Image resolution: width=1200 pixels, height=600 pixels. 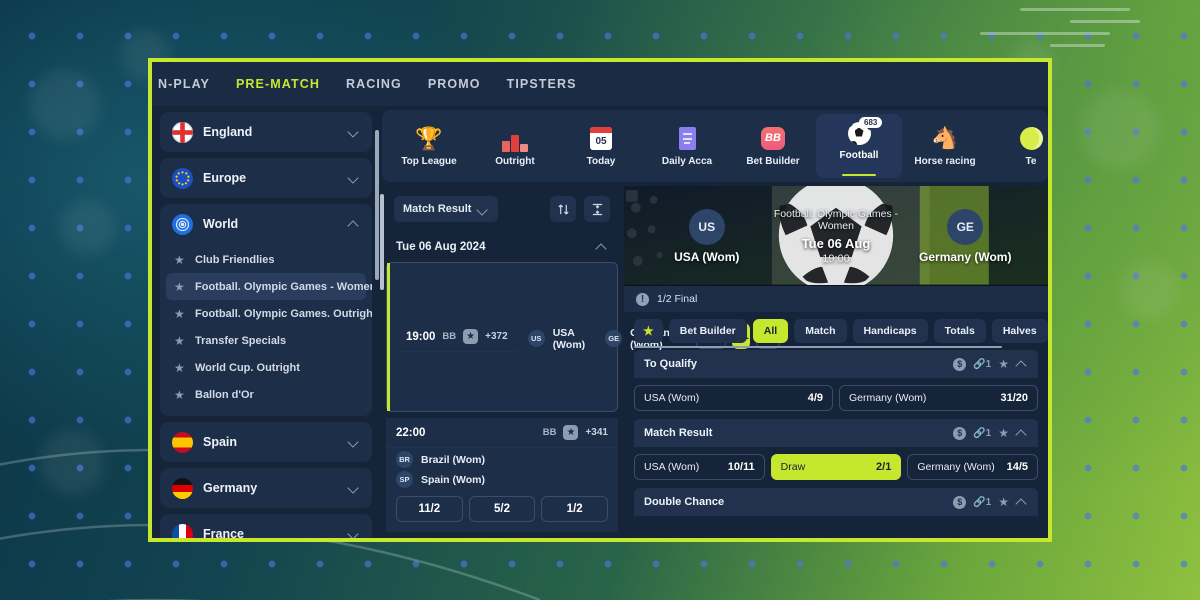 What do you see at coordinates (502, 247) in the screenshot?
I see `date-group-header: Tue 06 Aug 2024` at bounding box center [502, 247].